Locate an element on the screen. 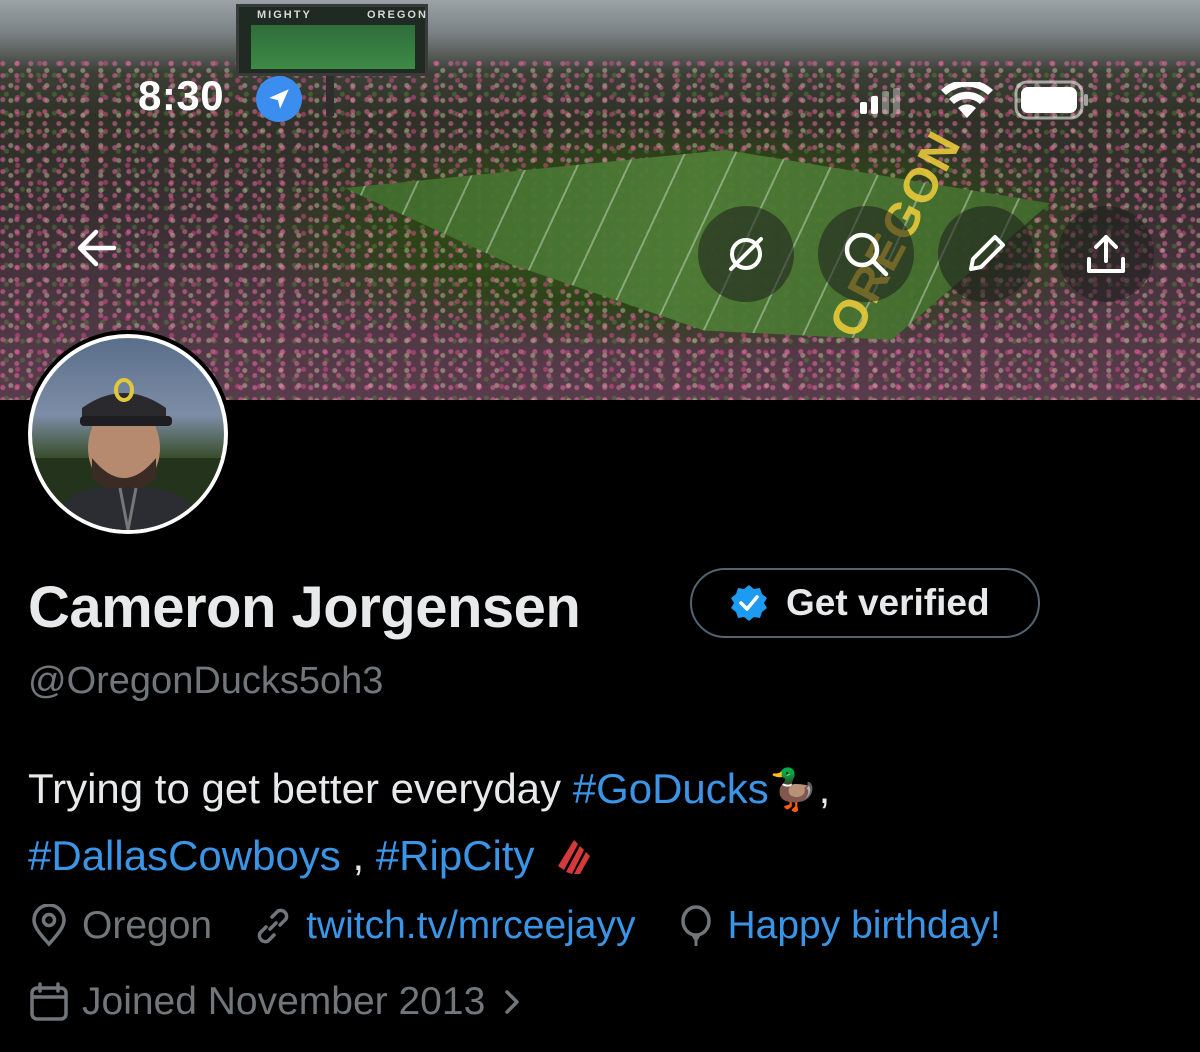  search-button is located at coordinates (866, 254).